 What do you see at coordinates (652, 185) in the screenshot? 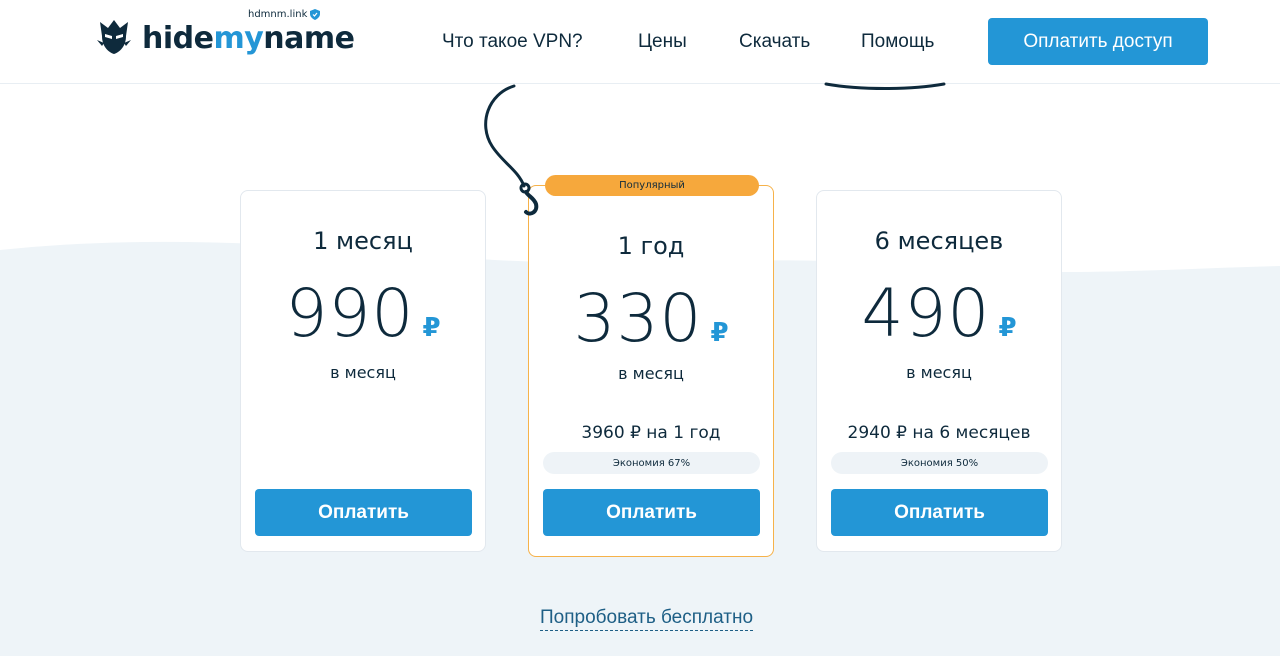
I see `popular-badge: Популярный` at bounding box center [652, 185].